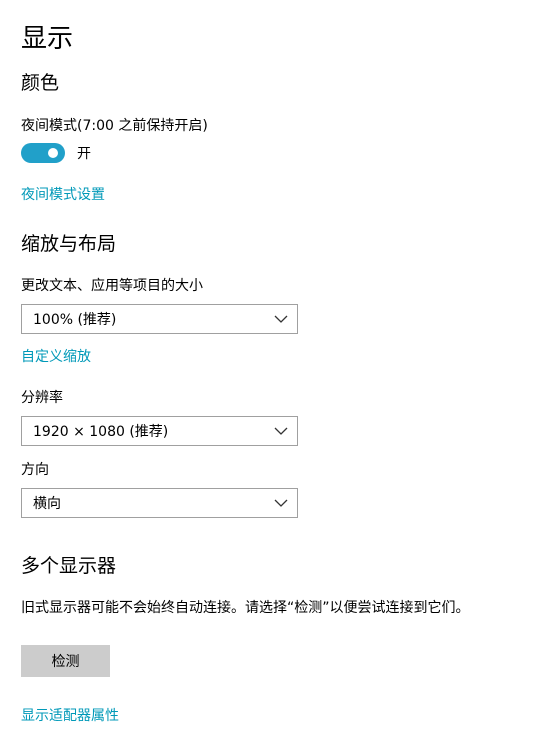 The height and width of the screenshot is (739, 544). What do you see at coordinates (65, 661) in the screenshot?
I see `detect-button: 检测` at bounding box center [65, 661].